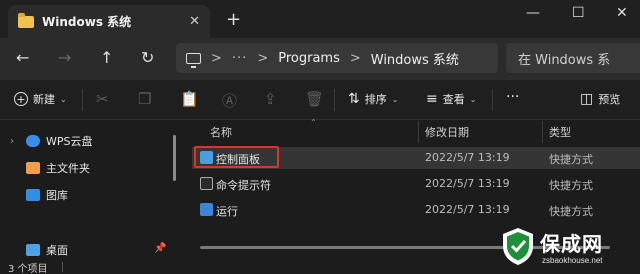  Describe the element at coordinates (236, 157) in the screenshot. I see `highlight-box` at that location.